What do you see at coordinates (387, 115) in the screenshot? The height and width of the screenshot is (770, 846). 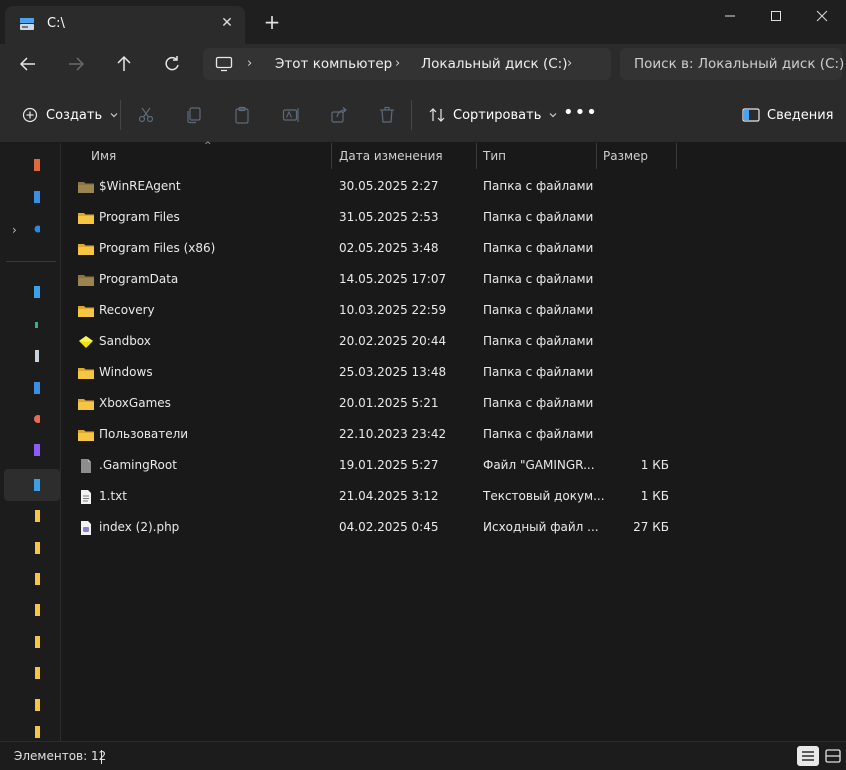 I see `delete-icon` at bounding box center [387, 115].